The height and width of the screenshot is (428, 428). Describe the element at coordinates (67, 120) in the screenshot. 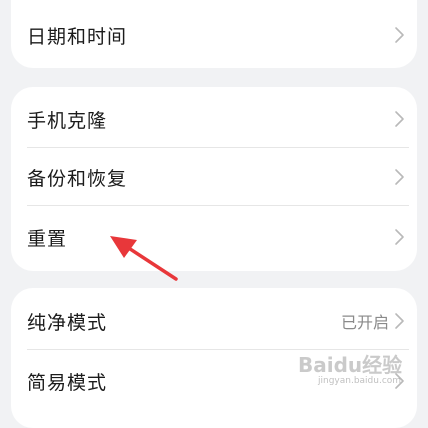

I see `settings-item-label: 手机克隆` at that location.